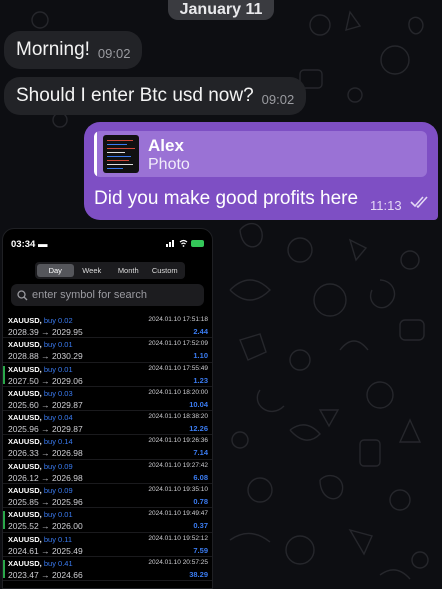 The width and height of the screenshot is (442, 589). I want to click on trade-datetime: 2024.01.10 20:57:25, so click(178, 562).